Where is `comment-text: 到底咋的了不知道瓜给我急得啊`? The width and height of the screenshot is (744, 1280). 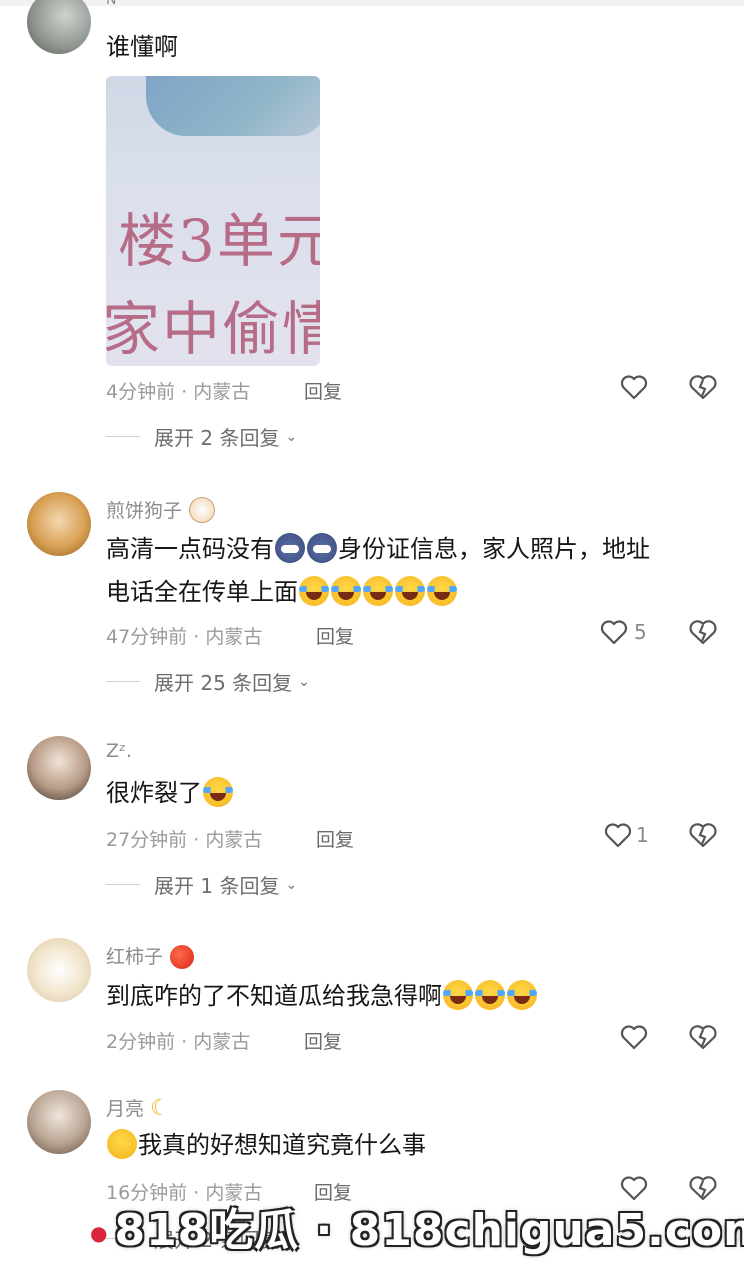 comment-text: 到底咋的了不知道瓜给我急得啊 is located at coordinates (416, 996).